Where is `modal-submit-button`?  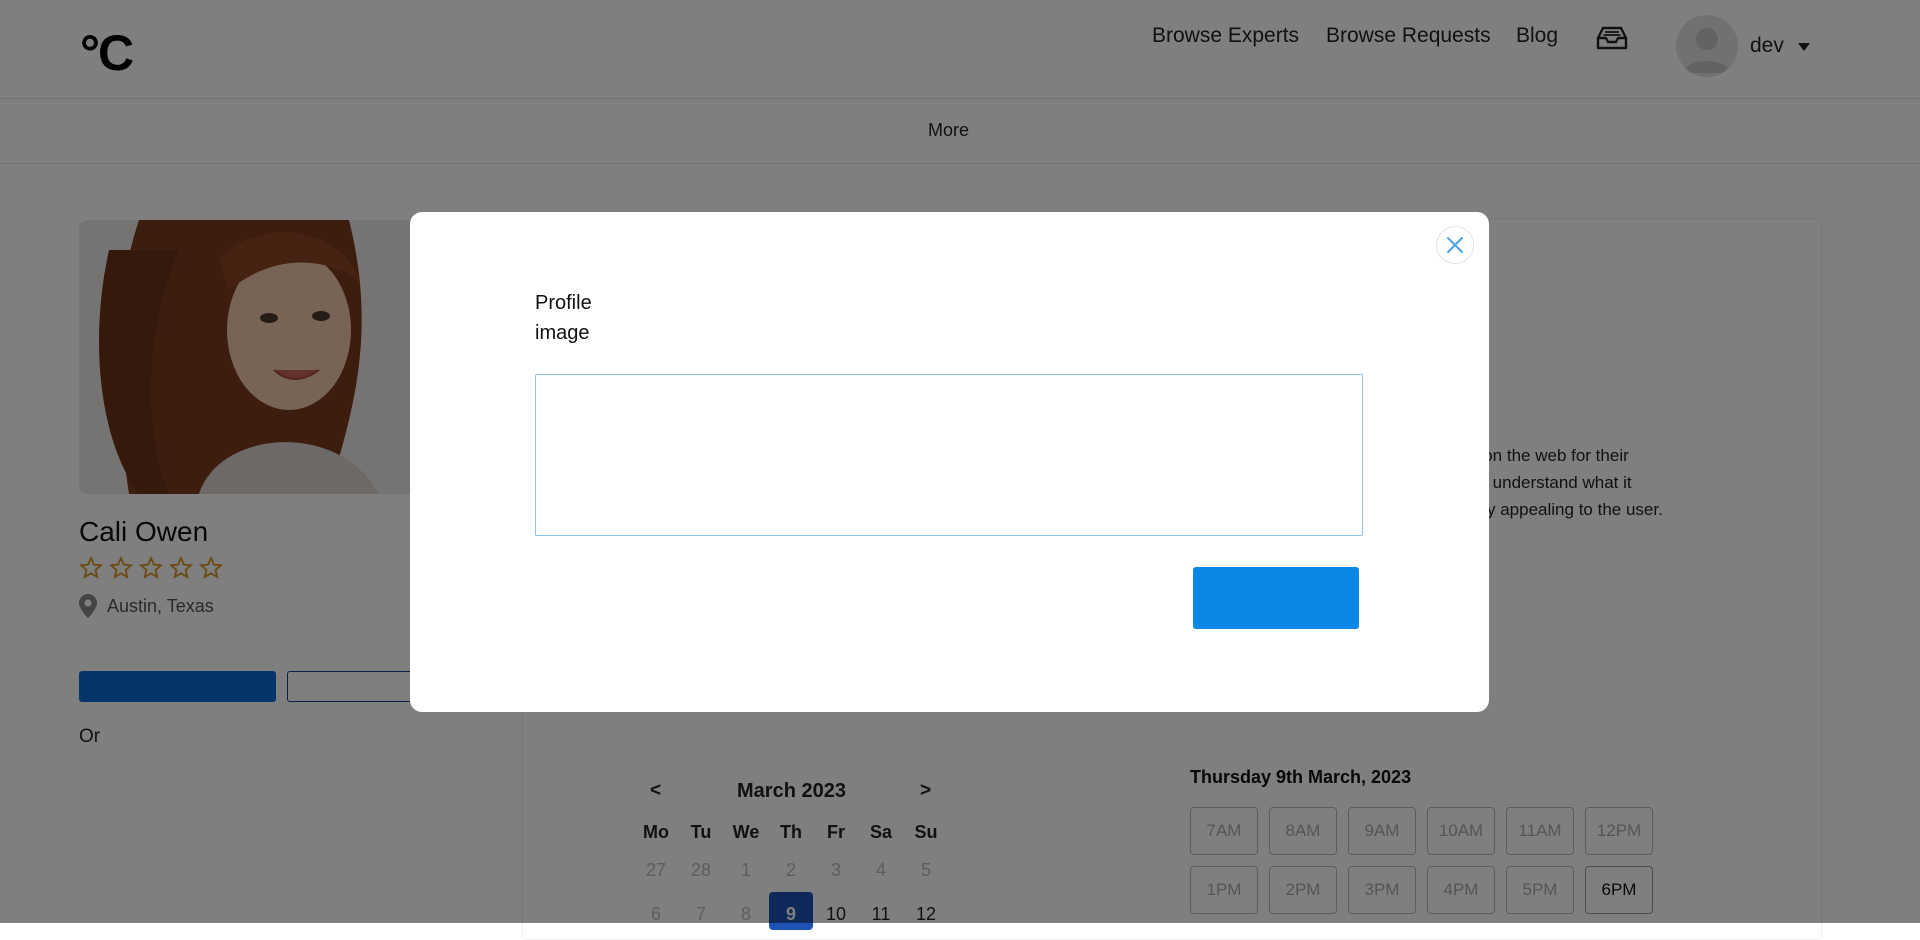
modal-submit-button is located at coordinates (1276, 598).